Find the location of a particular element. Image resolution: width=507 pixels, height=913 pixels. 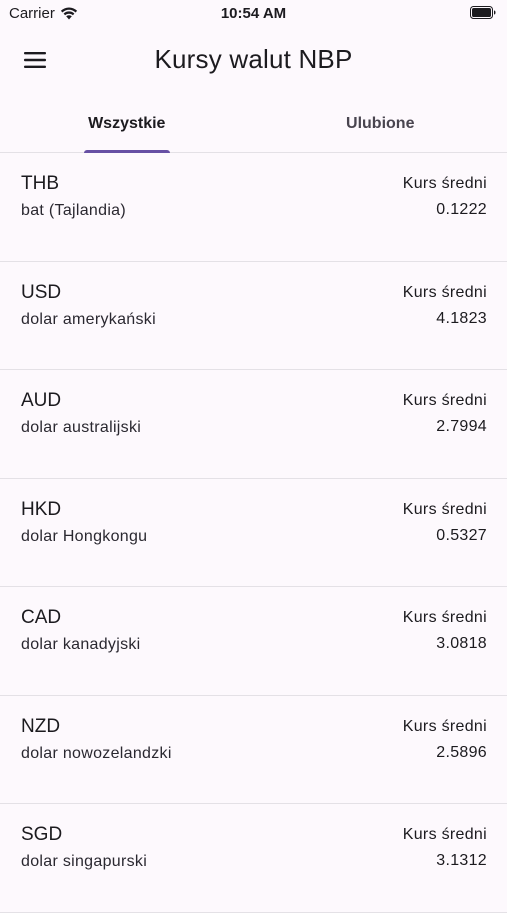

currency-name: dolar nowozelandzki is located at coordinates (96, 754).